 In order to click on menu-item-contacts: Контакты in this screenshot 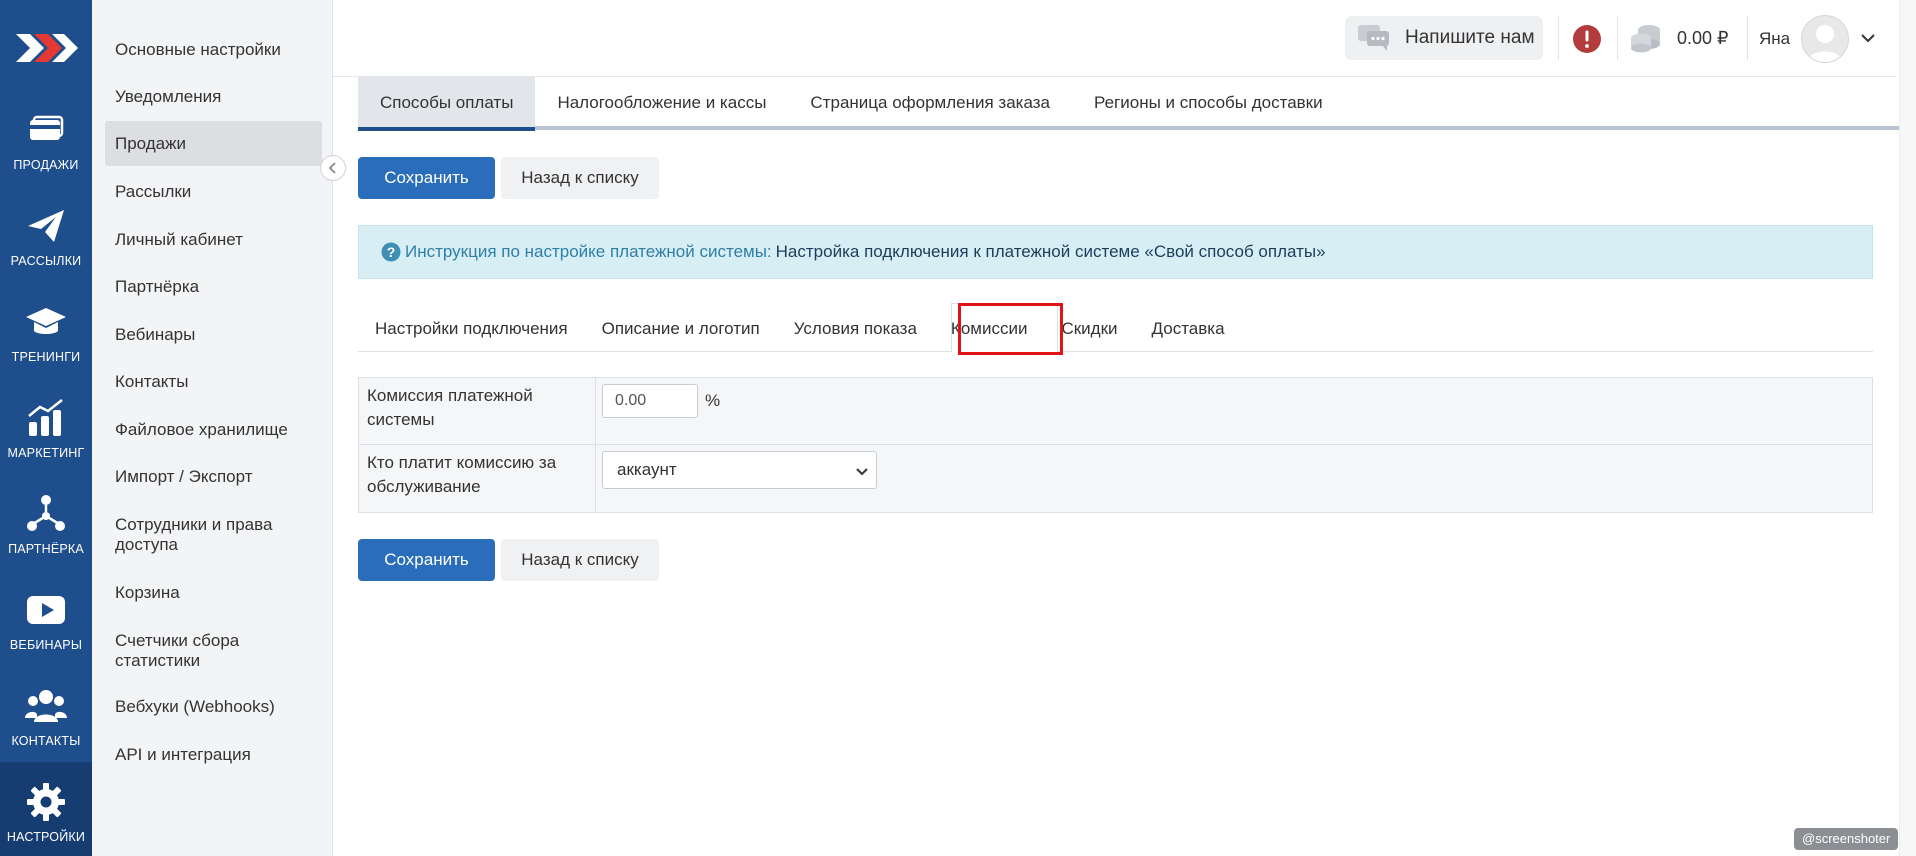, I will do `click(213, 382)`.